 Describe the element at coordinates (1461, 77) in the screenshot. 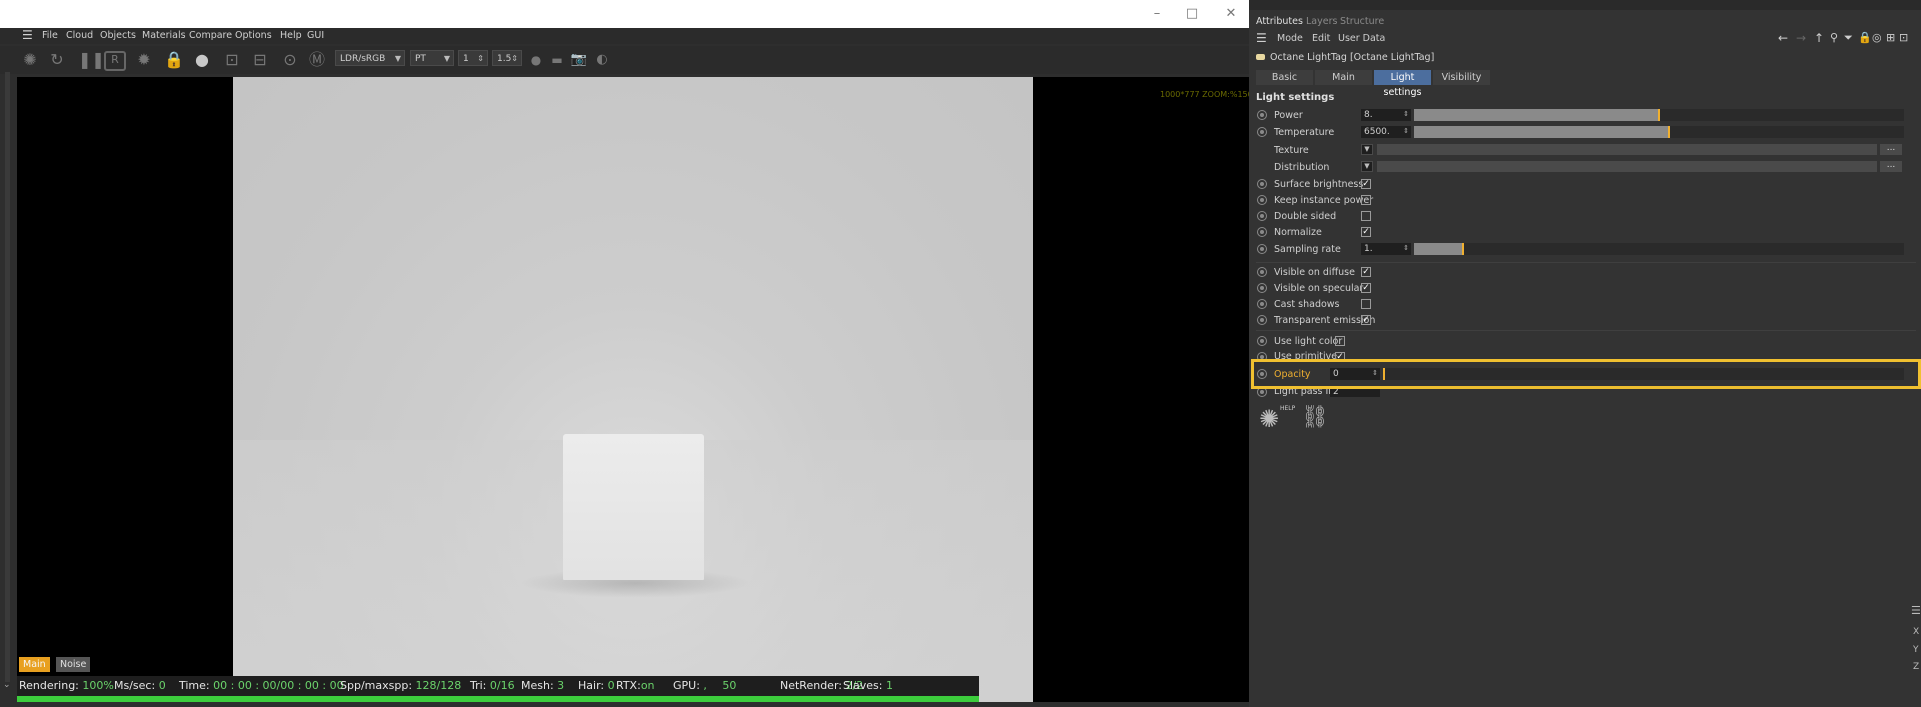

I see `tab-visibility: Visibility` at that location.